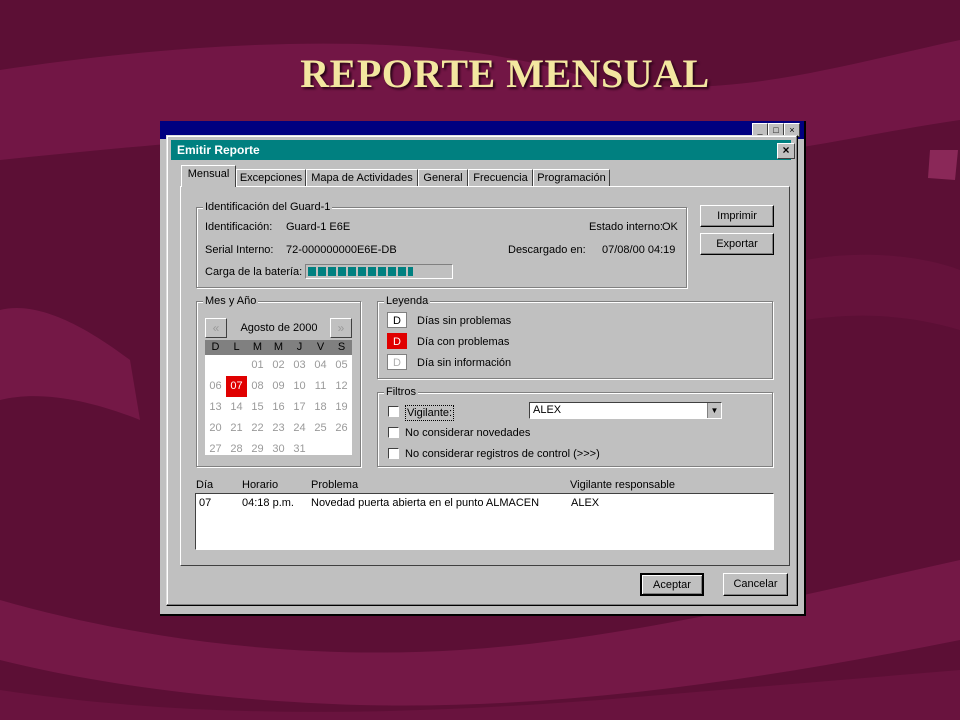 The image size is (960, 720). Describe the element at coordinates (299, 386) in the screenshot. I see `calendar-day: 10` at that location.